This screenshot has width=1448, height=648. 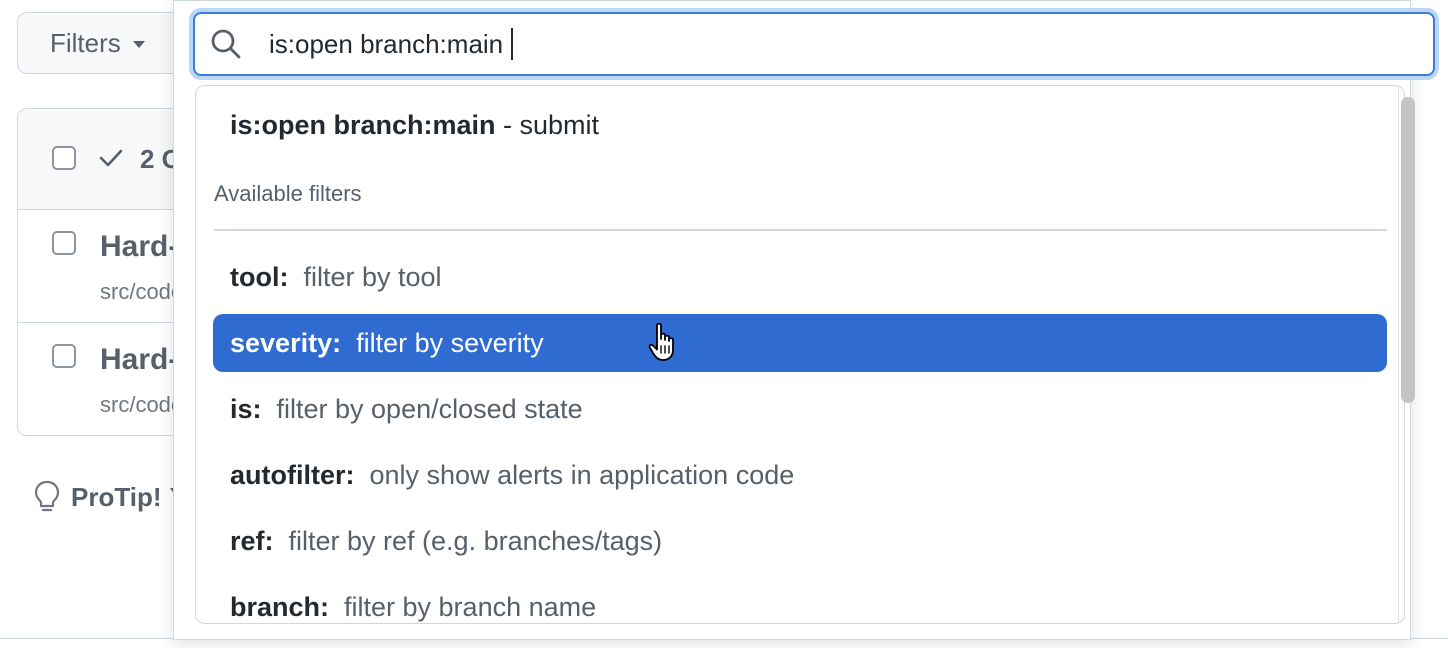 What do you see at coordinates (138, 44) in the screenshot?
I see `caret-down-icon` at bounding box center [138, 44].